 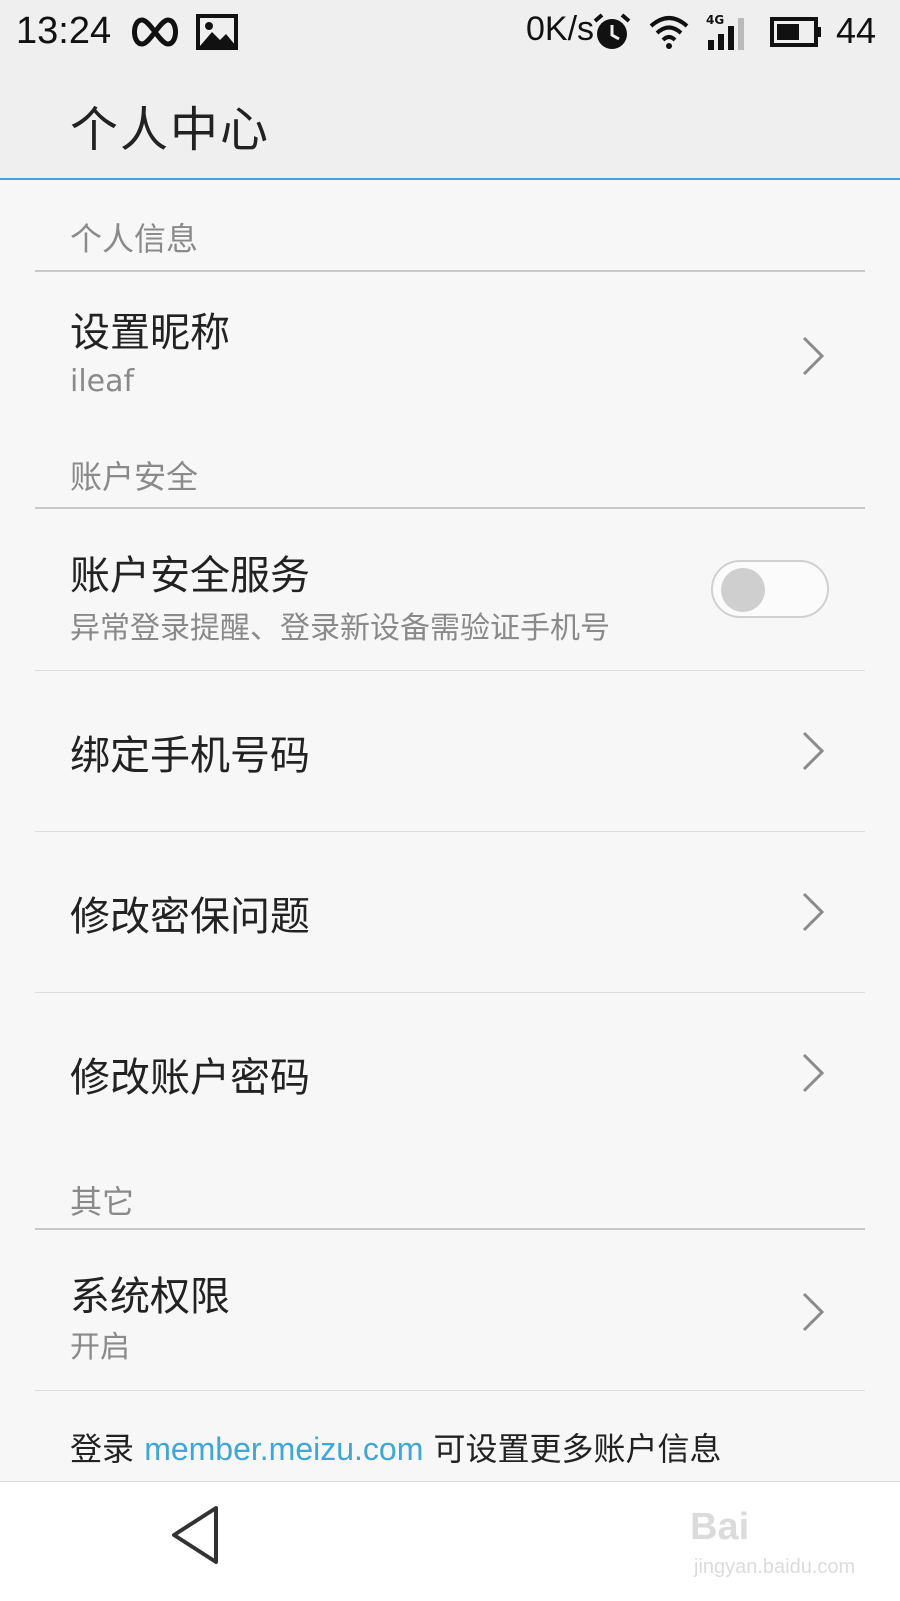 I want to click on settings-item-bind-phone: 绑定手机号码, so click(x=450, y=751).